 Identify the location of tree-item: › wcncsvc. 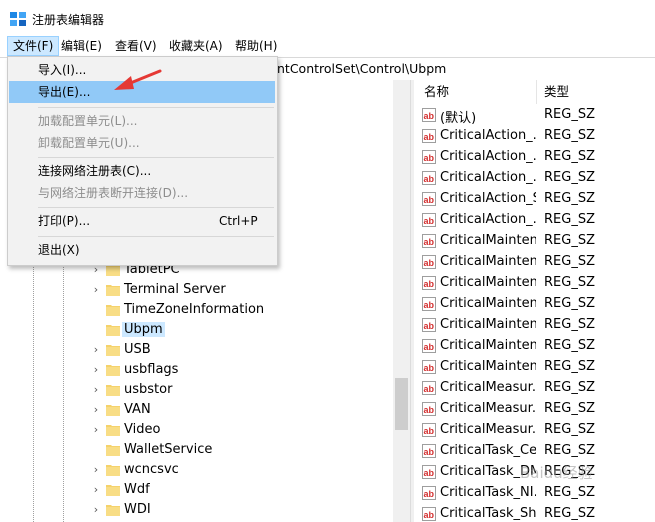
(195, 470).